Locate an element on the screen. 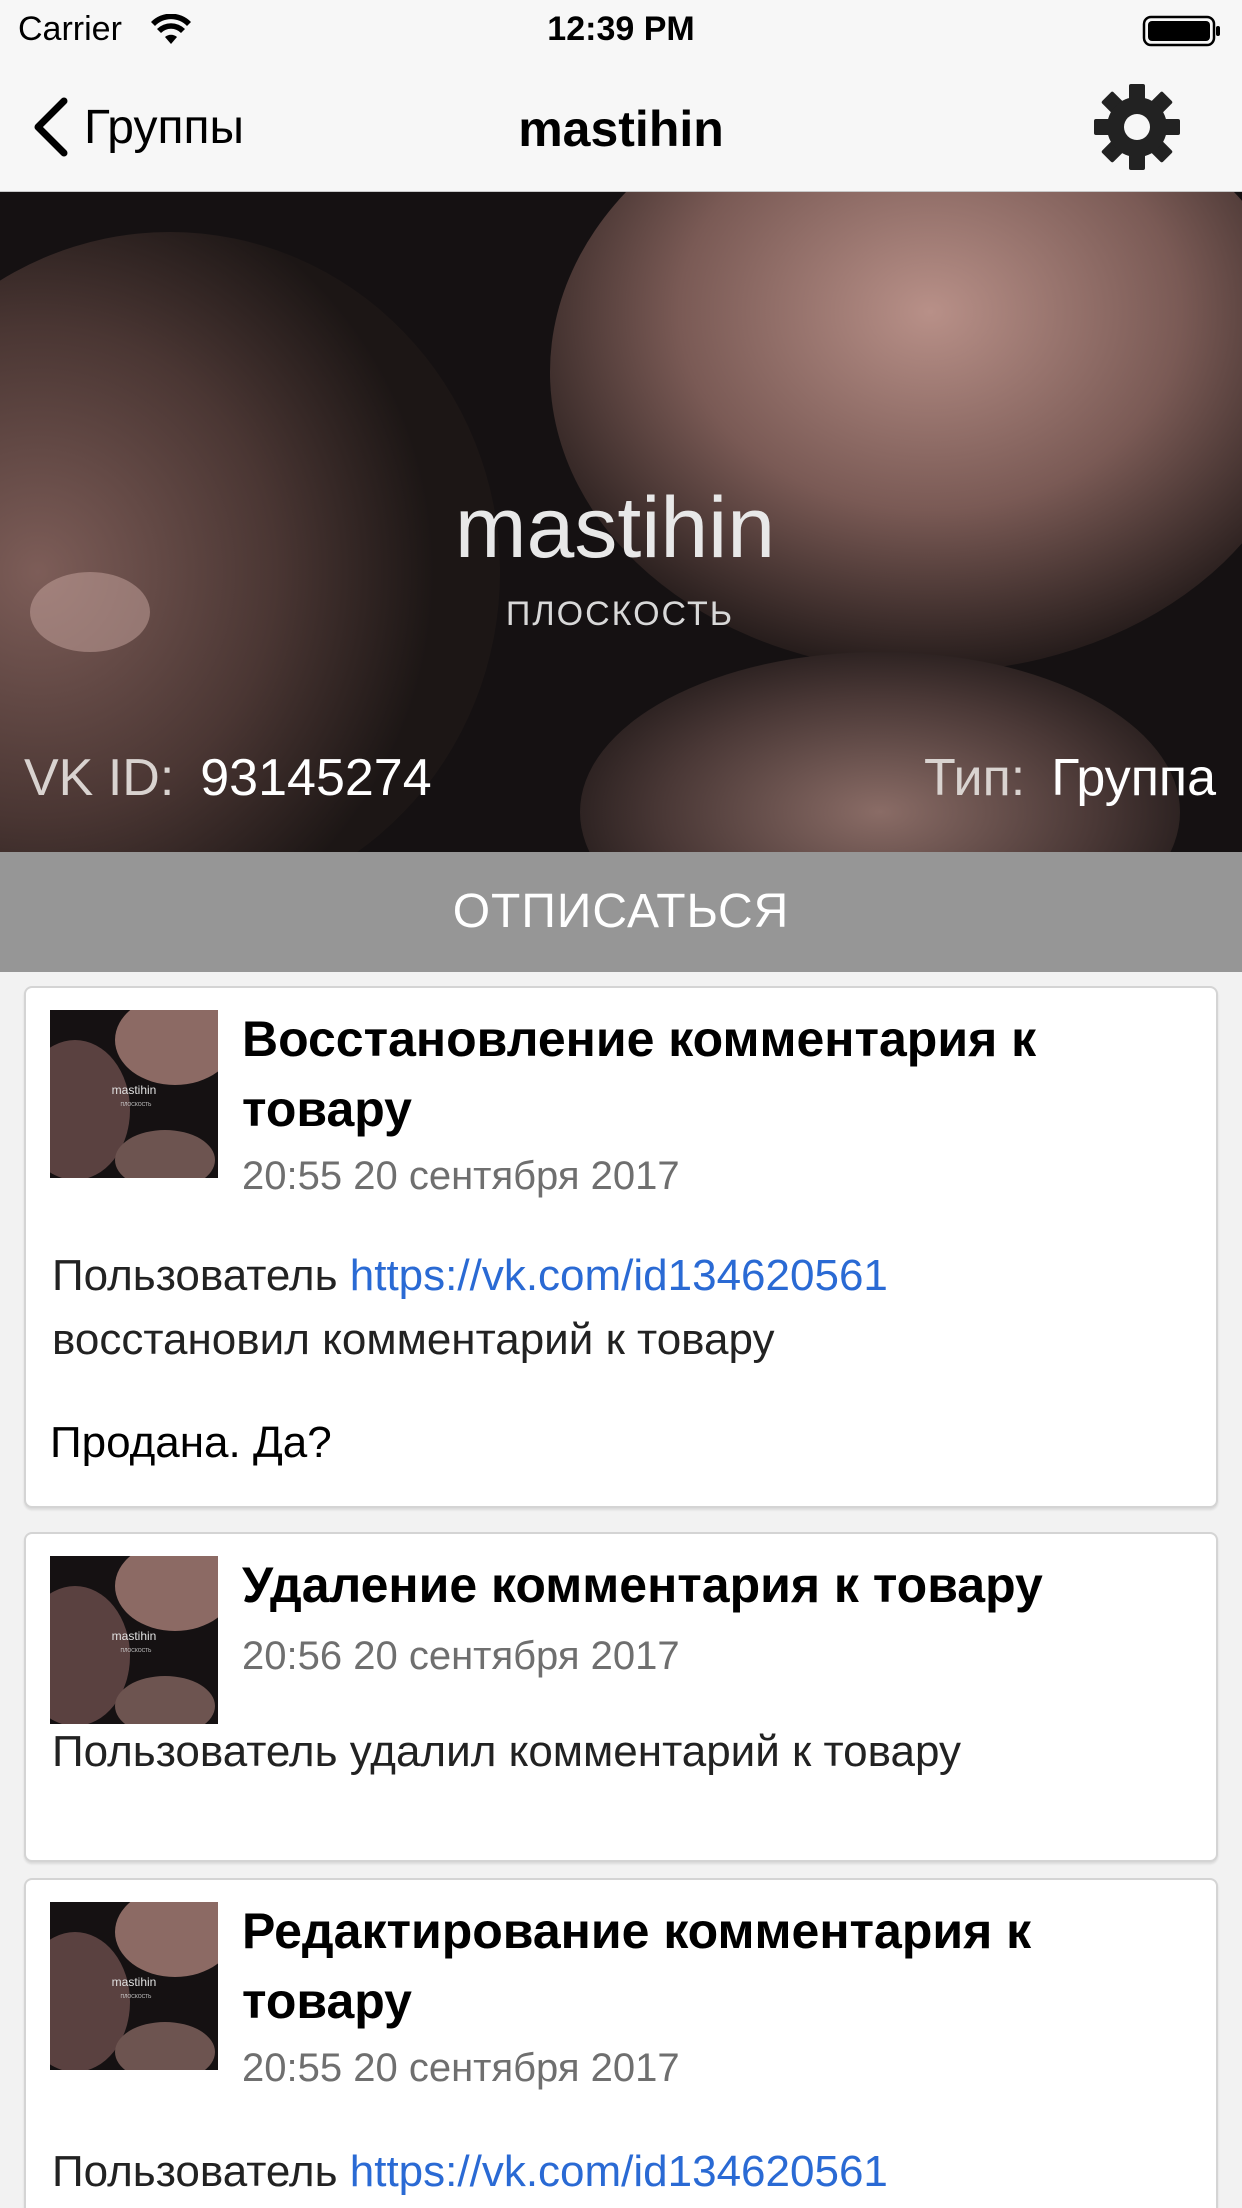  event-text: Пользователь https://vk.com/id134620561 is located at coordinates (622, 2172).